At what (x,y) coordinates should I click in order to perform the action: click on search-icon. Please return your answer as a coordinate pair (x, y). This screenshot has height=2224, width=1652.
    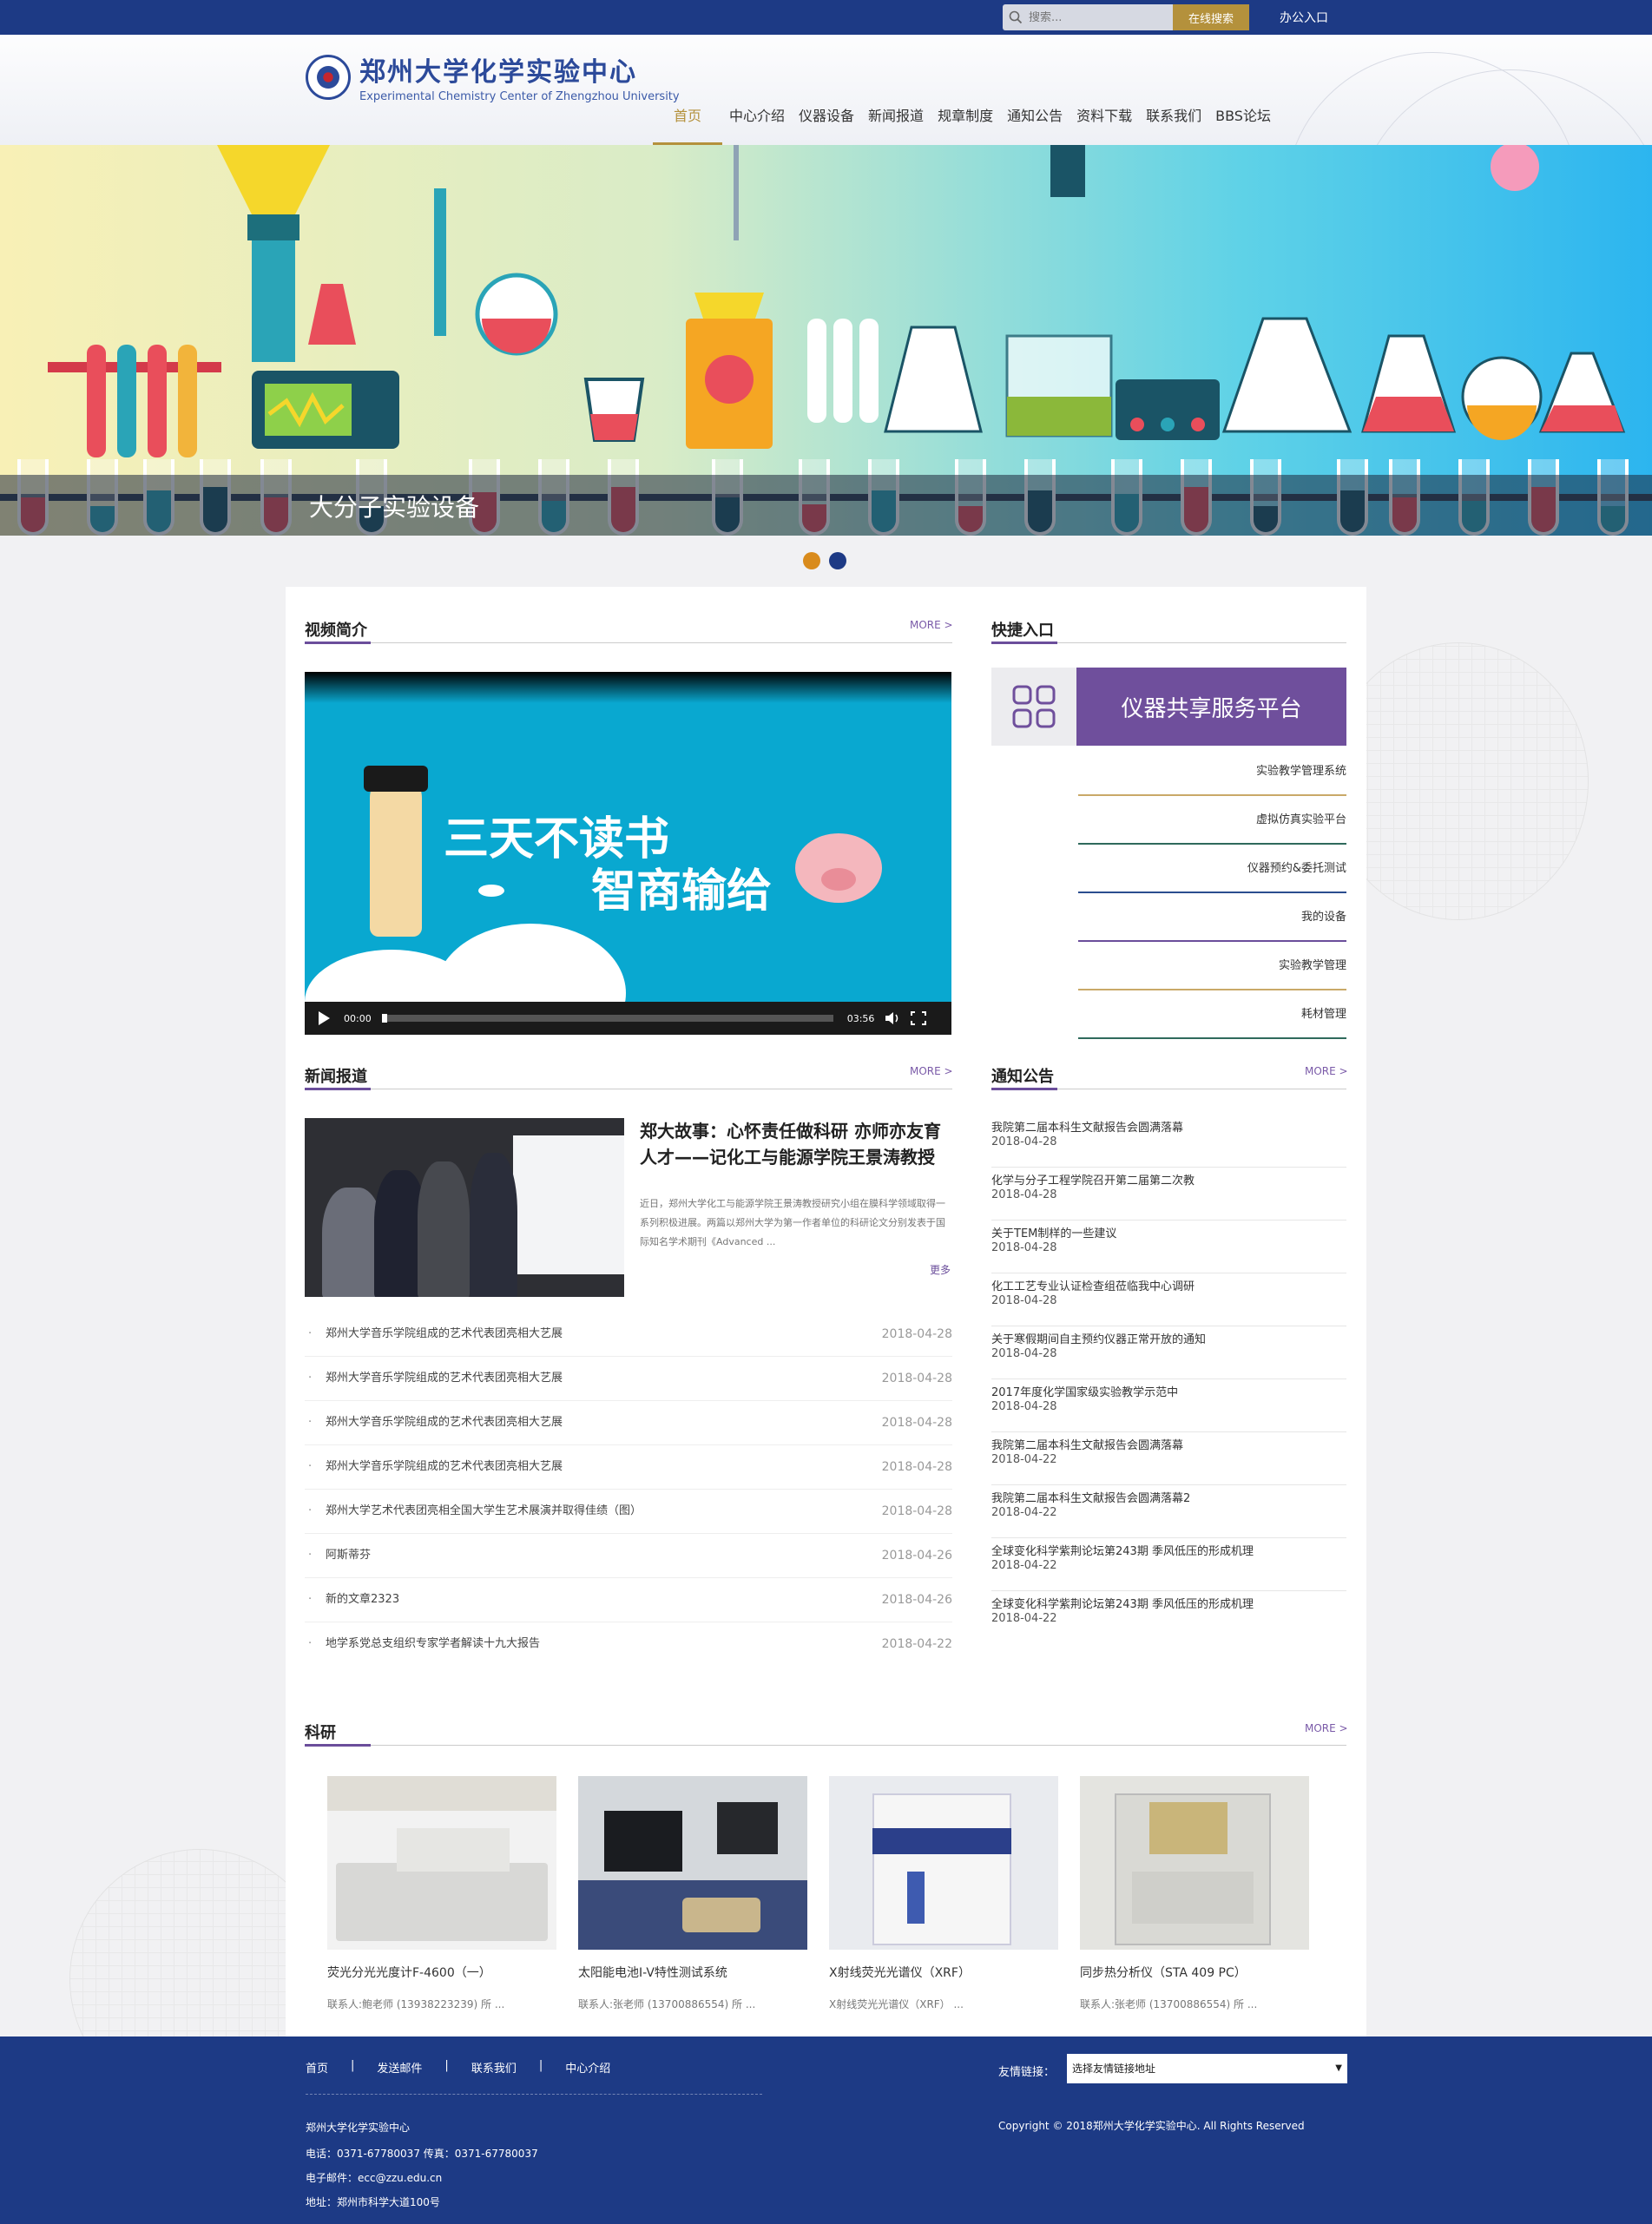
    Looking at the image, I should click on (1016, 17).